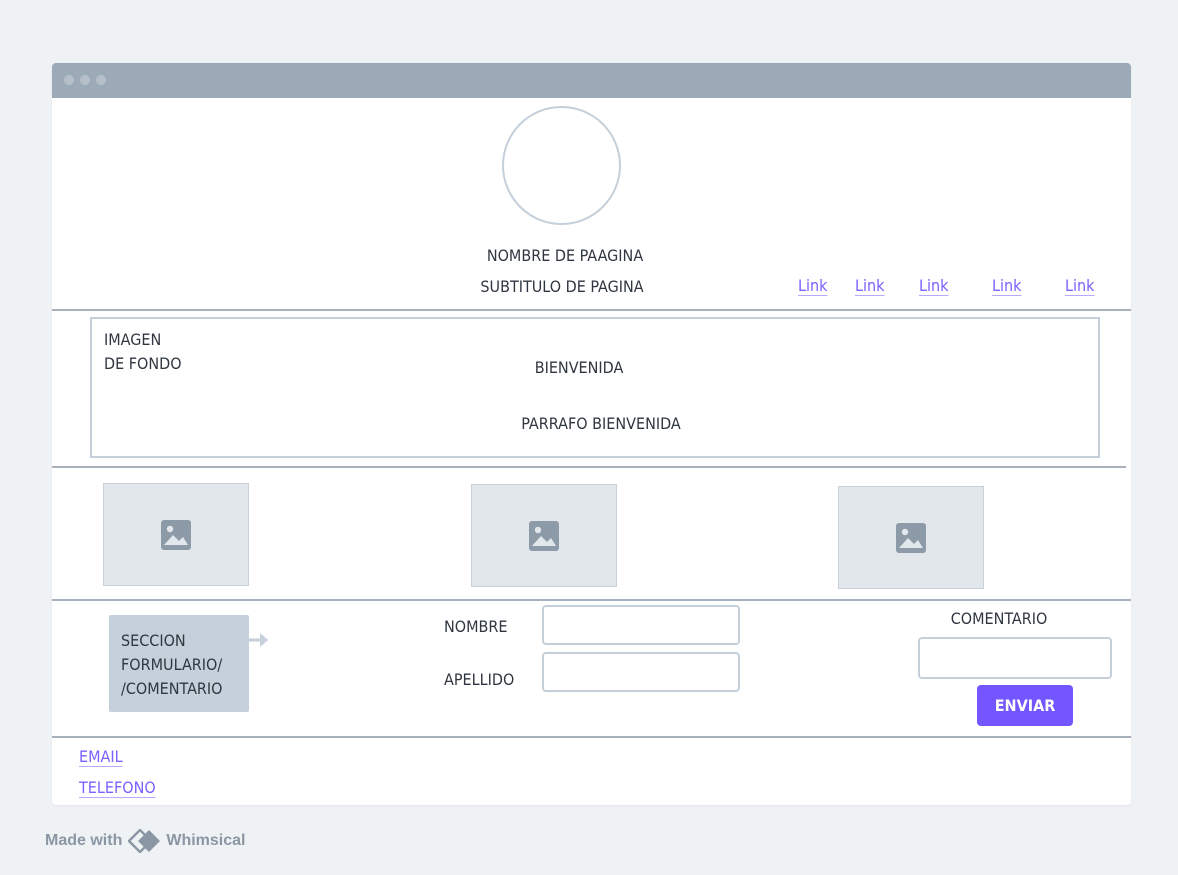 This screenshot has width=1178, height=875. I want to click on hero-background-image, so click(595, 387).